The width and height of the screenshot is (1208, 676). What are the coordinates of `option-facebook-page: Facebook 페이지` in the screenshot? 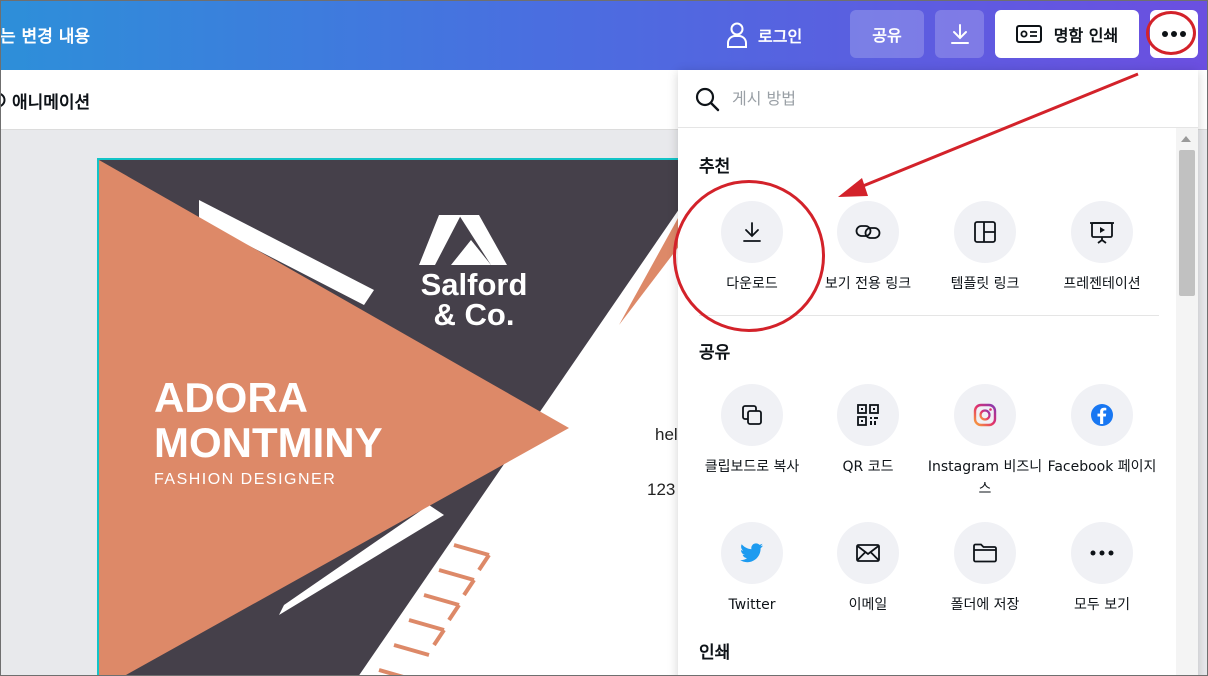 It's located at (1102, 431).